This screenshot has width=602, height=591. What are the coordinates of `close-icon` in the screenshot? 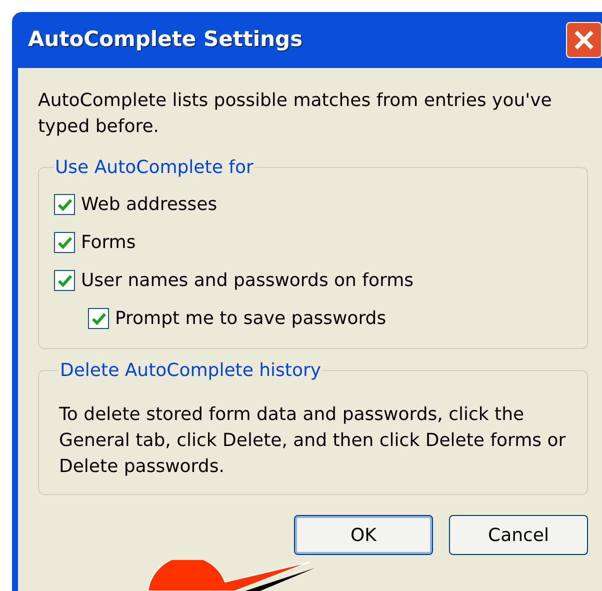 It's located at (584, 40).